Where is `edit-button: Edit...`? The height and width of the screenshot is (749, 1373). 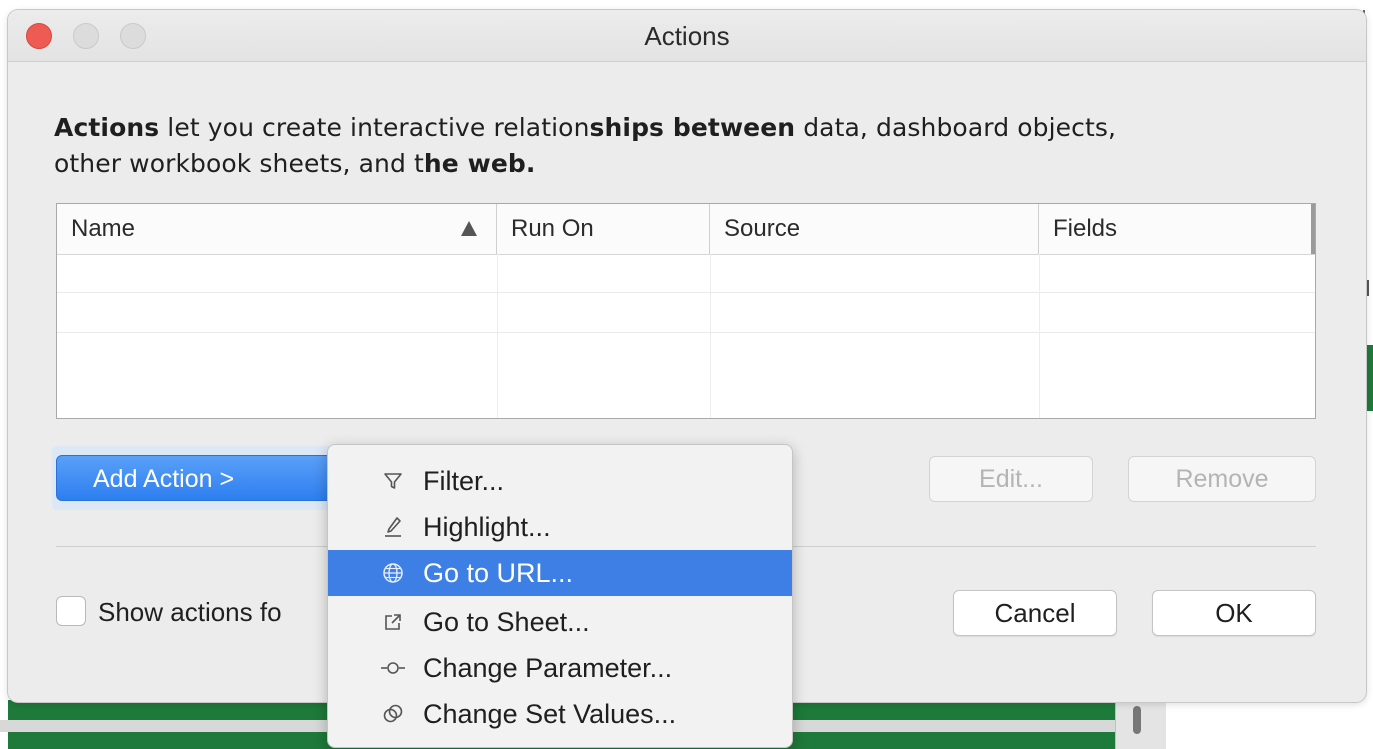 edit-button: Edit... is located at coordinates (1011, 479).